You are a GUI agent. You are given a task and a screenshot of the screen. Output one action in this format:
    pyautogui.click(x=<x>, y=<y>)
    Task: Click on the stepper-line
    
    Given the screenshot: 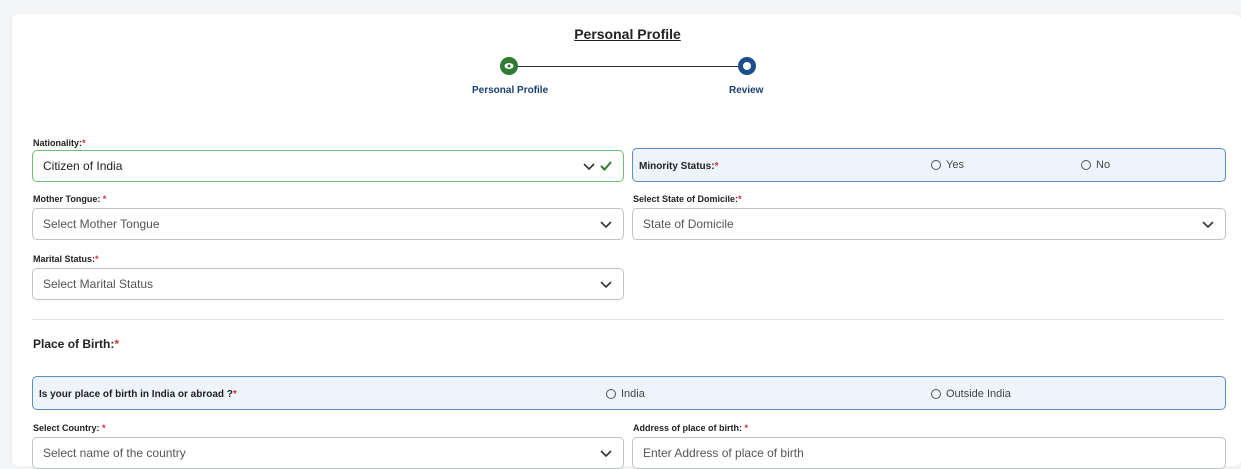 What is the action you would take?
    pyautogui.click(x=630, y=66)
    